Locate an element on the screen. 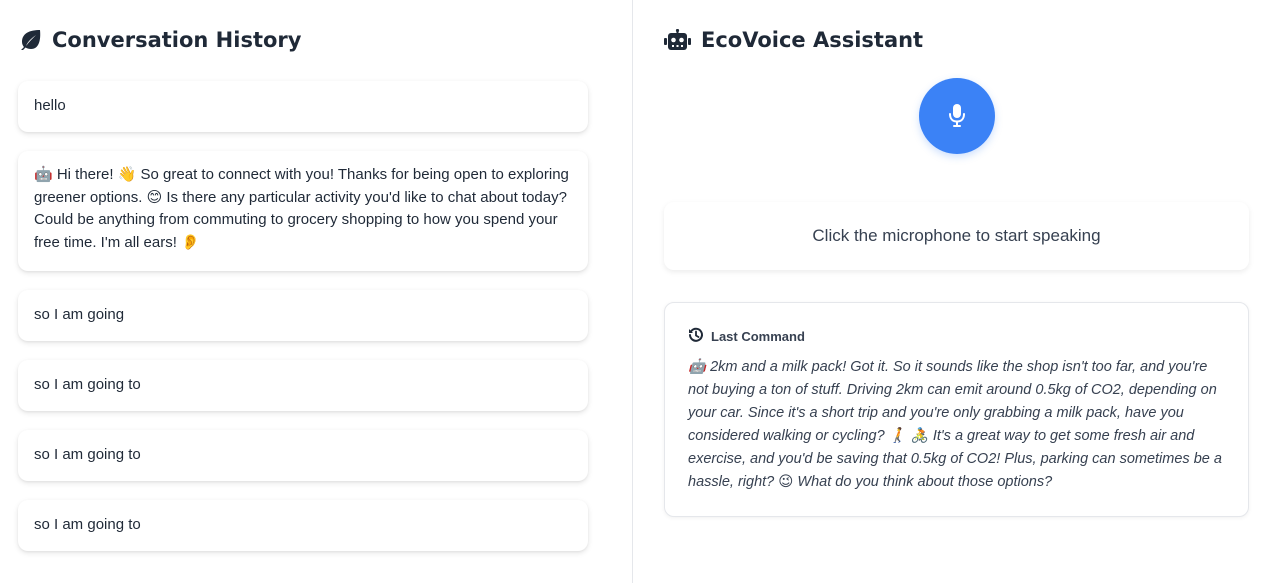  history-title: Conversation History is located at coordinates (177, 40).